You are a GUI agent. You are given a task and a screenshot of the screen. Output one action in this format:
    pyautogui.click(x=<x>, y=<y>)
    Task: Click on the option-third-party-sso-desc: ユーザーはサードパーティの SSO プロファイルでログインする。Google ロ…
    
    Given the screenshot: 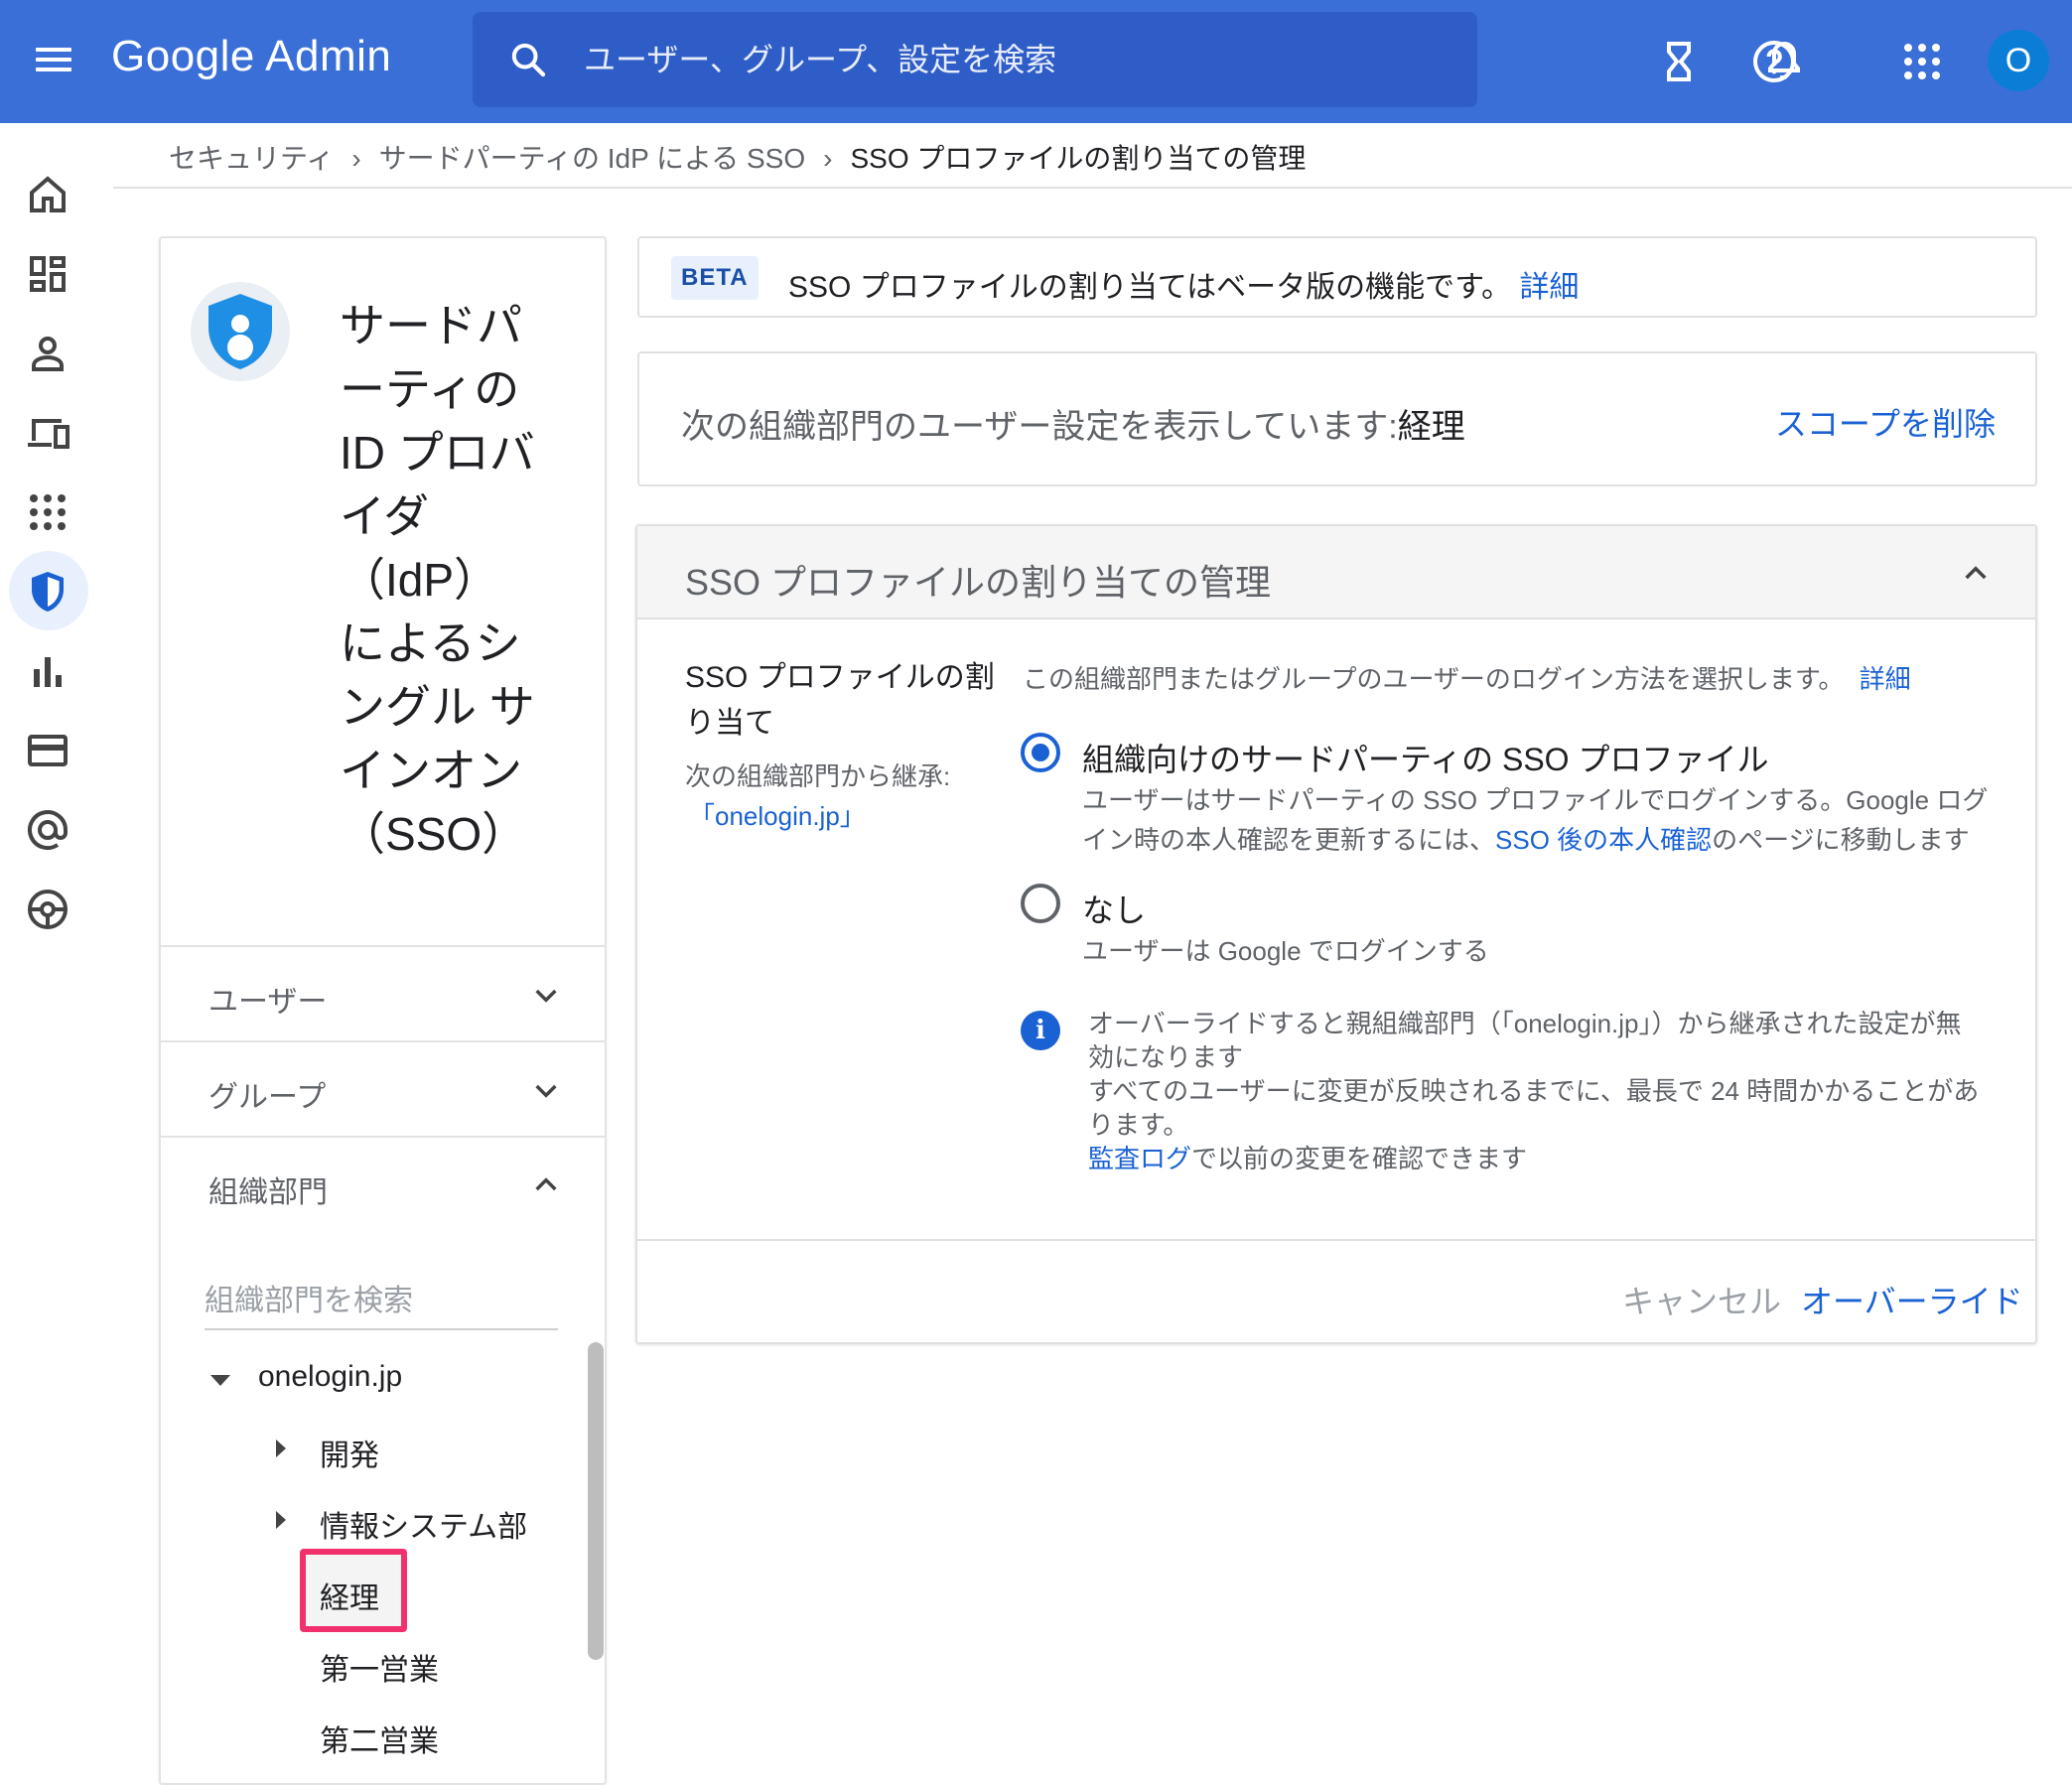 What is the action you would take?
    pyautogui.click(x=1535, y=820)
    